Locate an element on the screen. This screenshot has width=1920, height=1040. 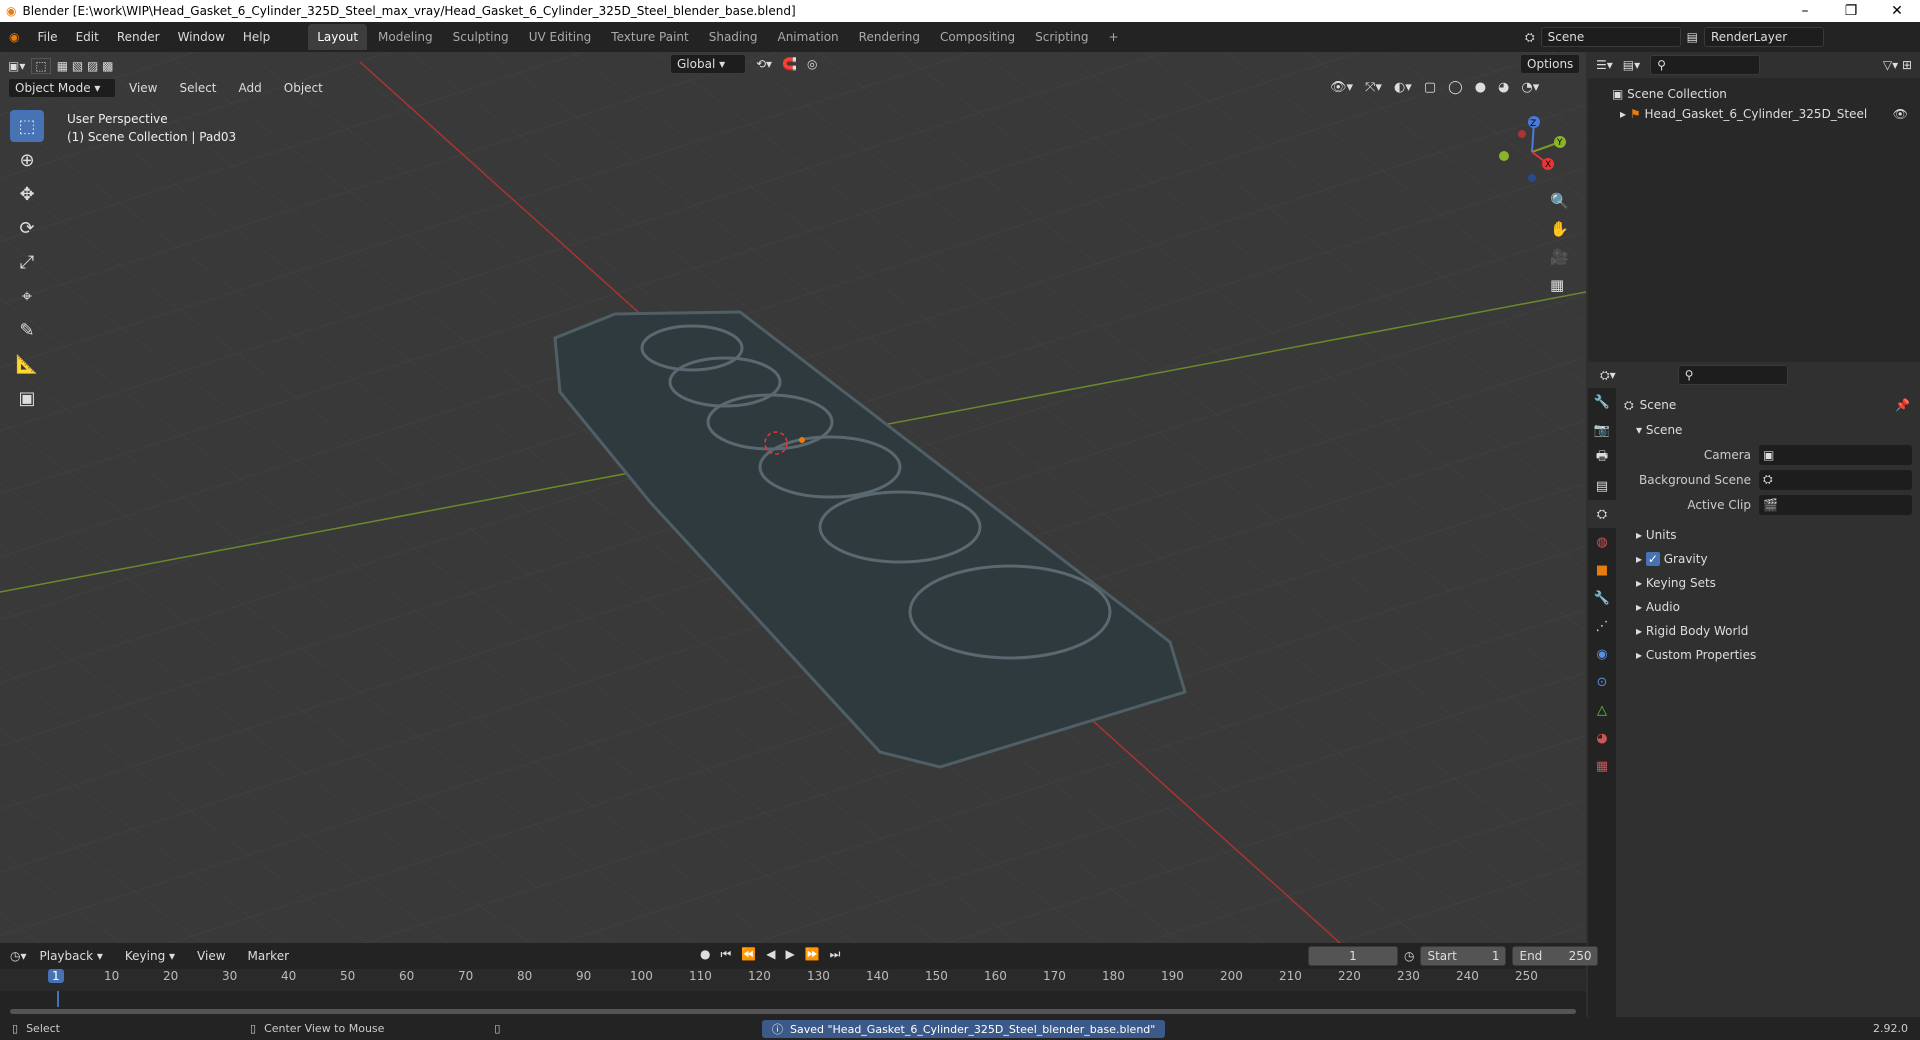
cursor-tool-icon: ⊕ is located at coordinates (27, 160).